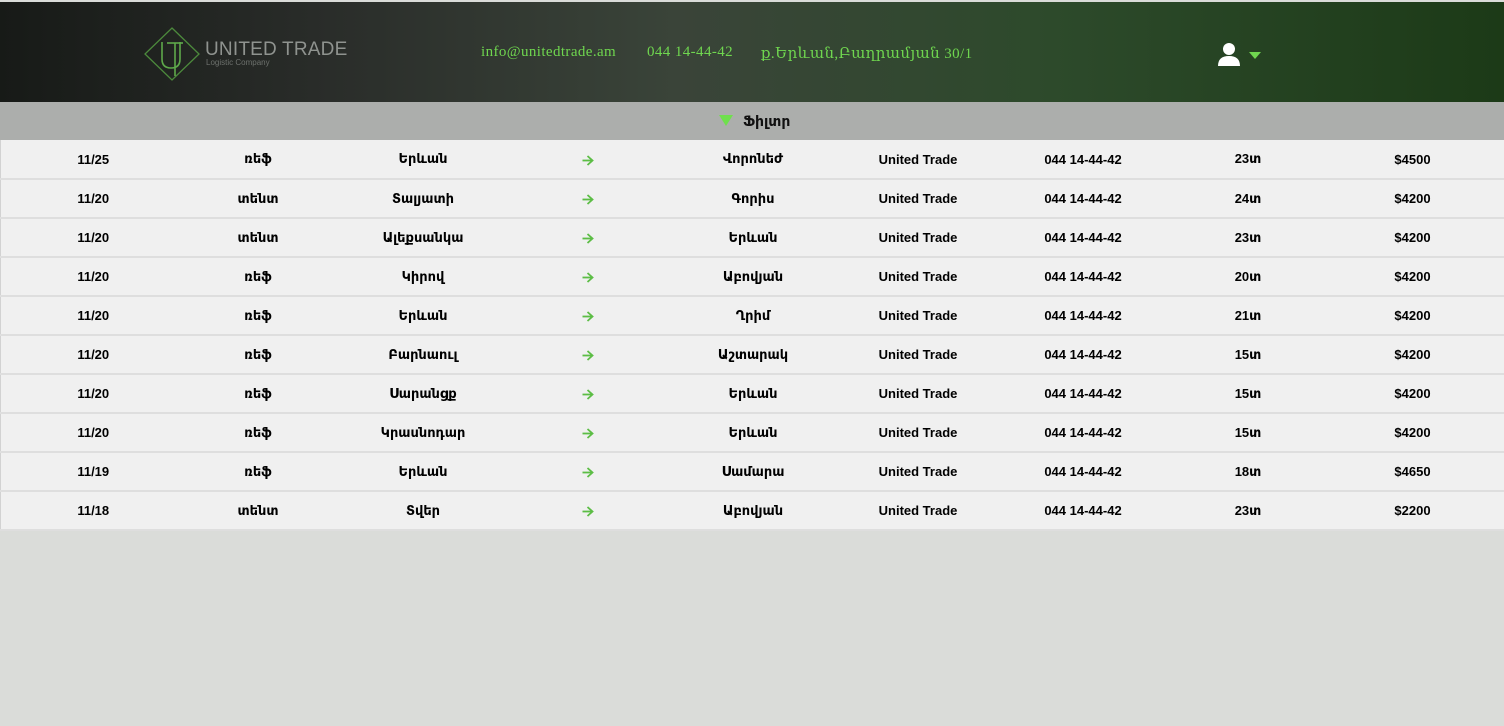 The image size is (1504, 726). What do you see at coordinates (1248, 198) in the screenshot?
I see `cargo-weight: 24տ` at bounding box center [1248, 198].